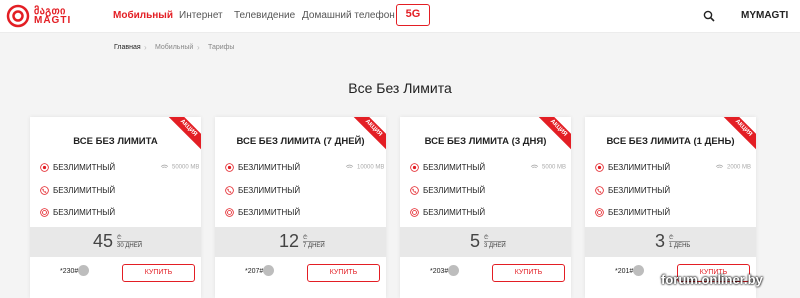  Describe the element at coordinates (130, 245) in the screenshot. I see `price-period: 30 ДНЕЙ` at that location.